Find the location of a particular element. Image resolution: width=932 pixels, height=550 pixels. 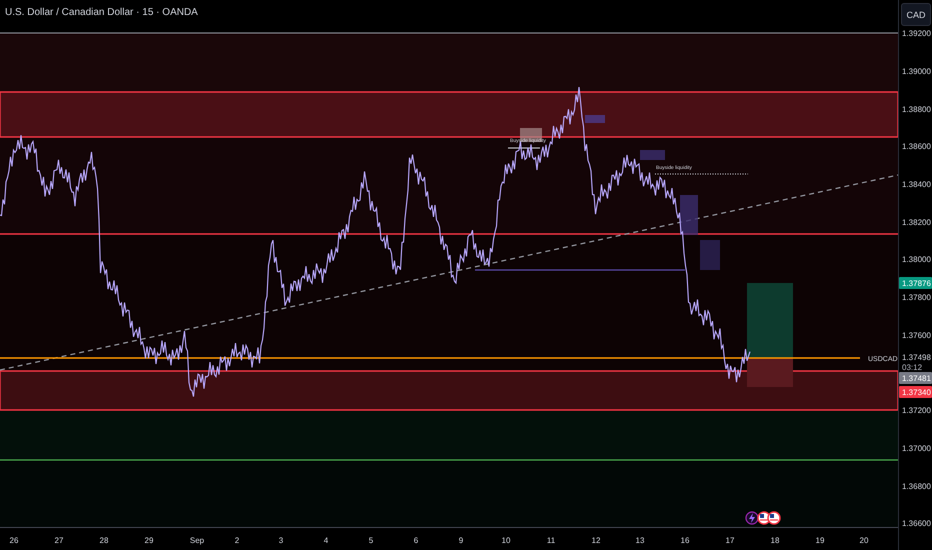

price-label: 1.36800 is located at coordinates (916, 486).